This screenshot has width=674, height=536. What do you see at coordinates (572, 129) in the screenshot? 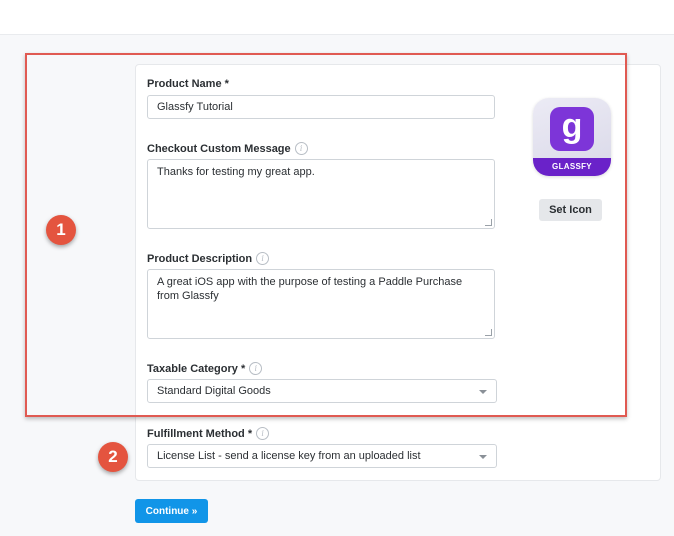
I see `app-icon-glyph: g` at bounding box center [572, 129].